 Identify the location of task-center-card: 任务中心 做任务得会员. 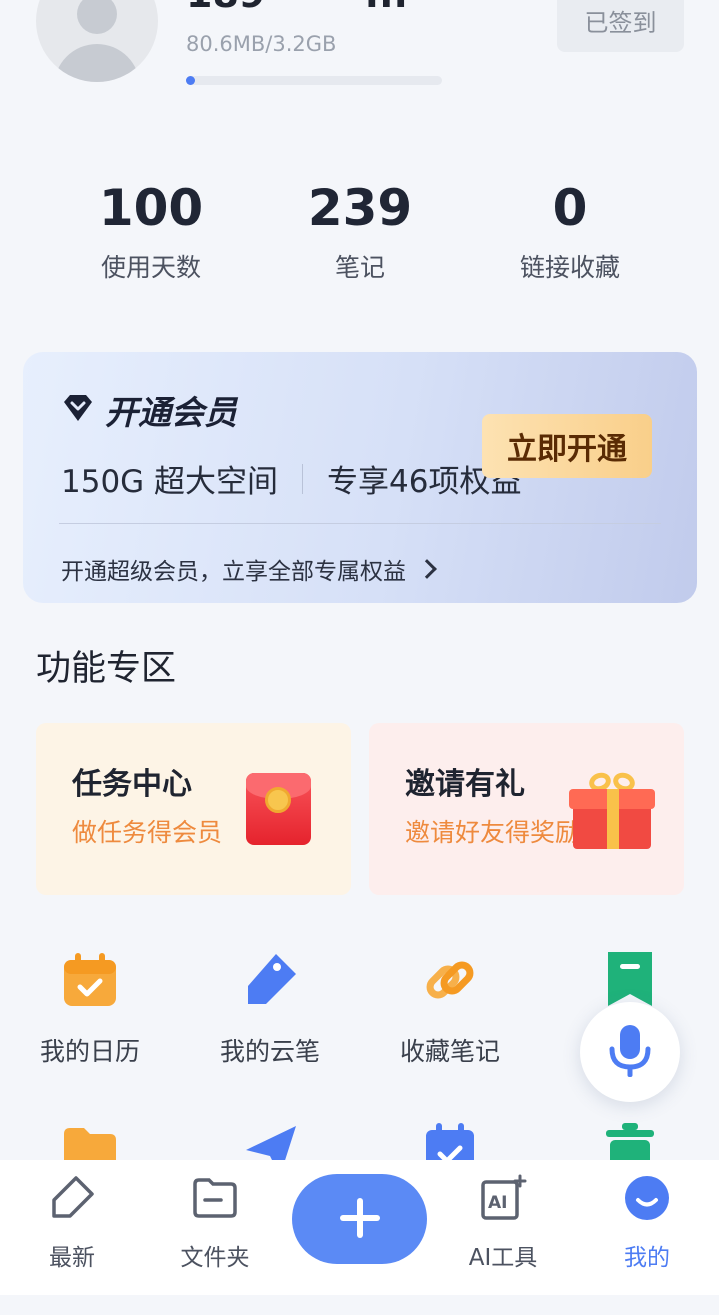
(193, 809).